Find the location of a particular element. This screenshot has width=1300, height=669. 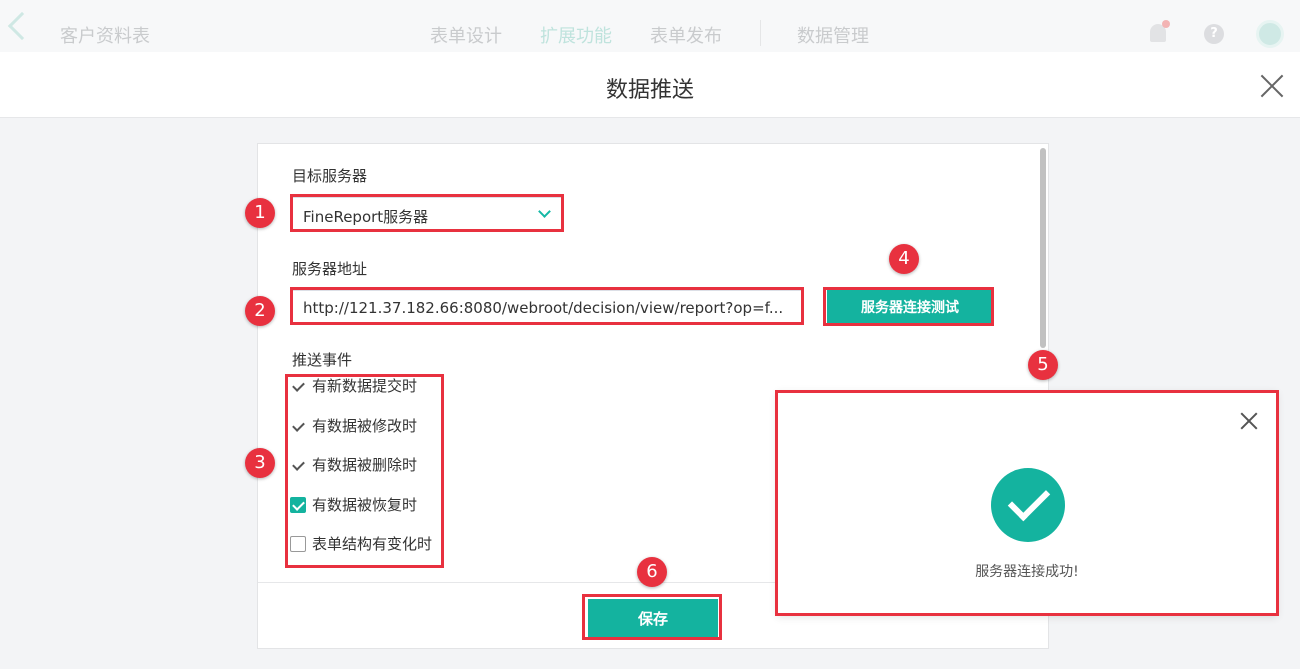

tab-extensions: 扩展功能 is located at coordinates (576, 35).